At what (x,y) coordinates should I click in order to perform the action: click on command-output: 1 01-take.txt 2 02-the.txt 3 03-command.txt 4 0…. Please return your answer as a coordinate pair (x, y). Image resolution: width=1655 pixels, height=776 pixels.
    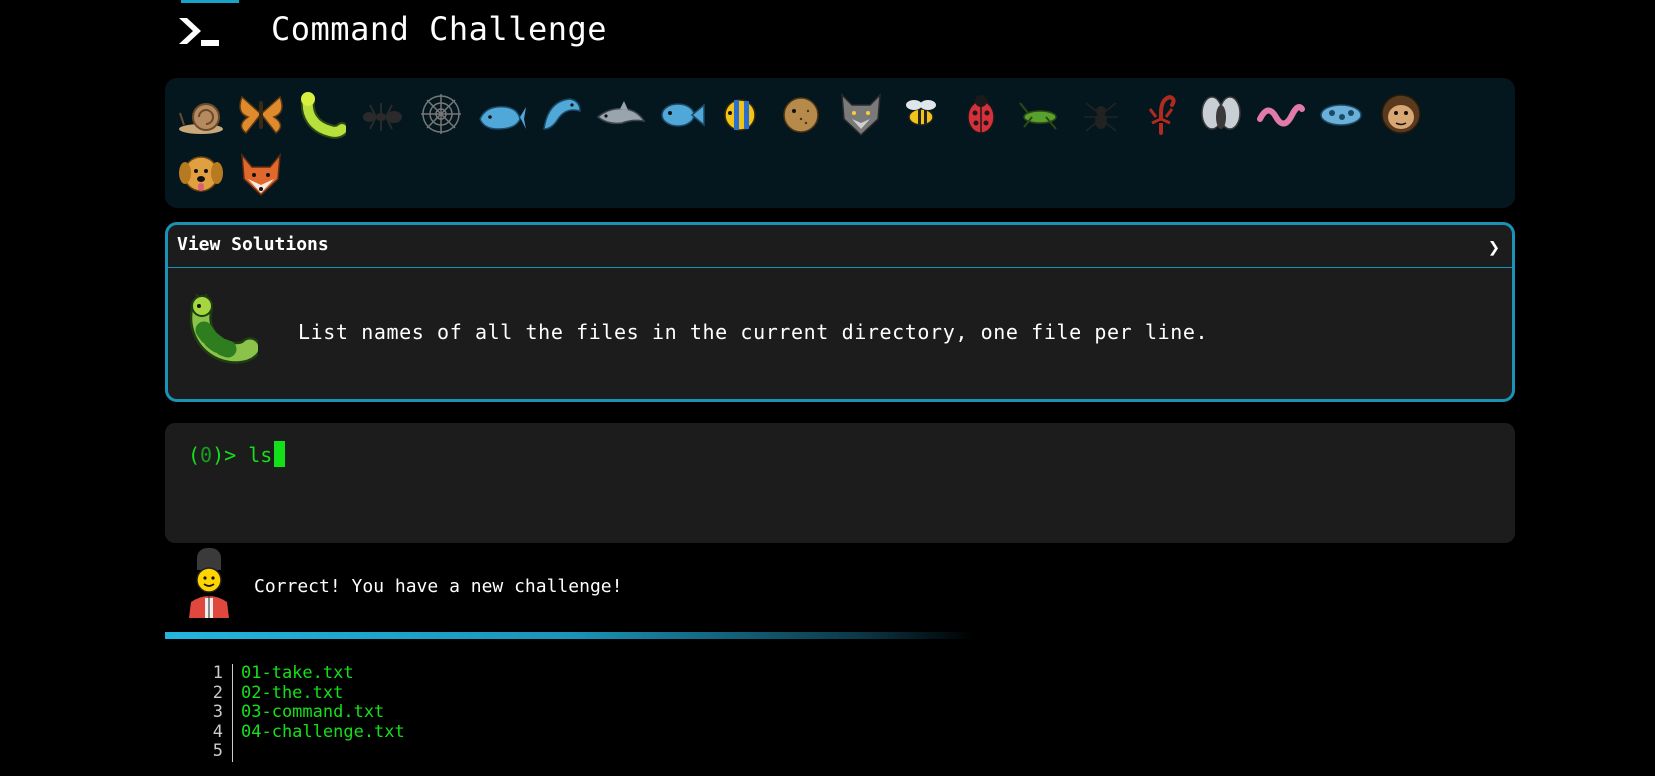
    Looking at the image, I should click on (515, 712).